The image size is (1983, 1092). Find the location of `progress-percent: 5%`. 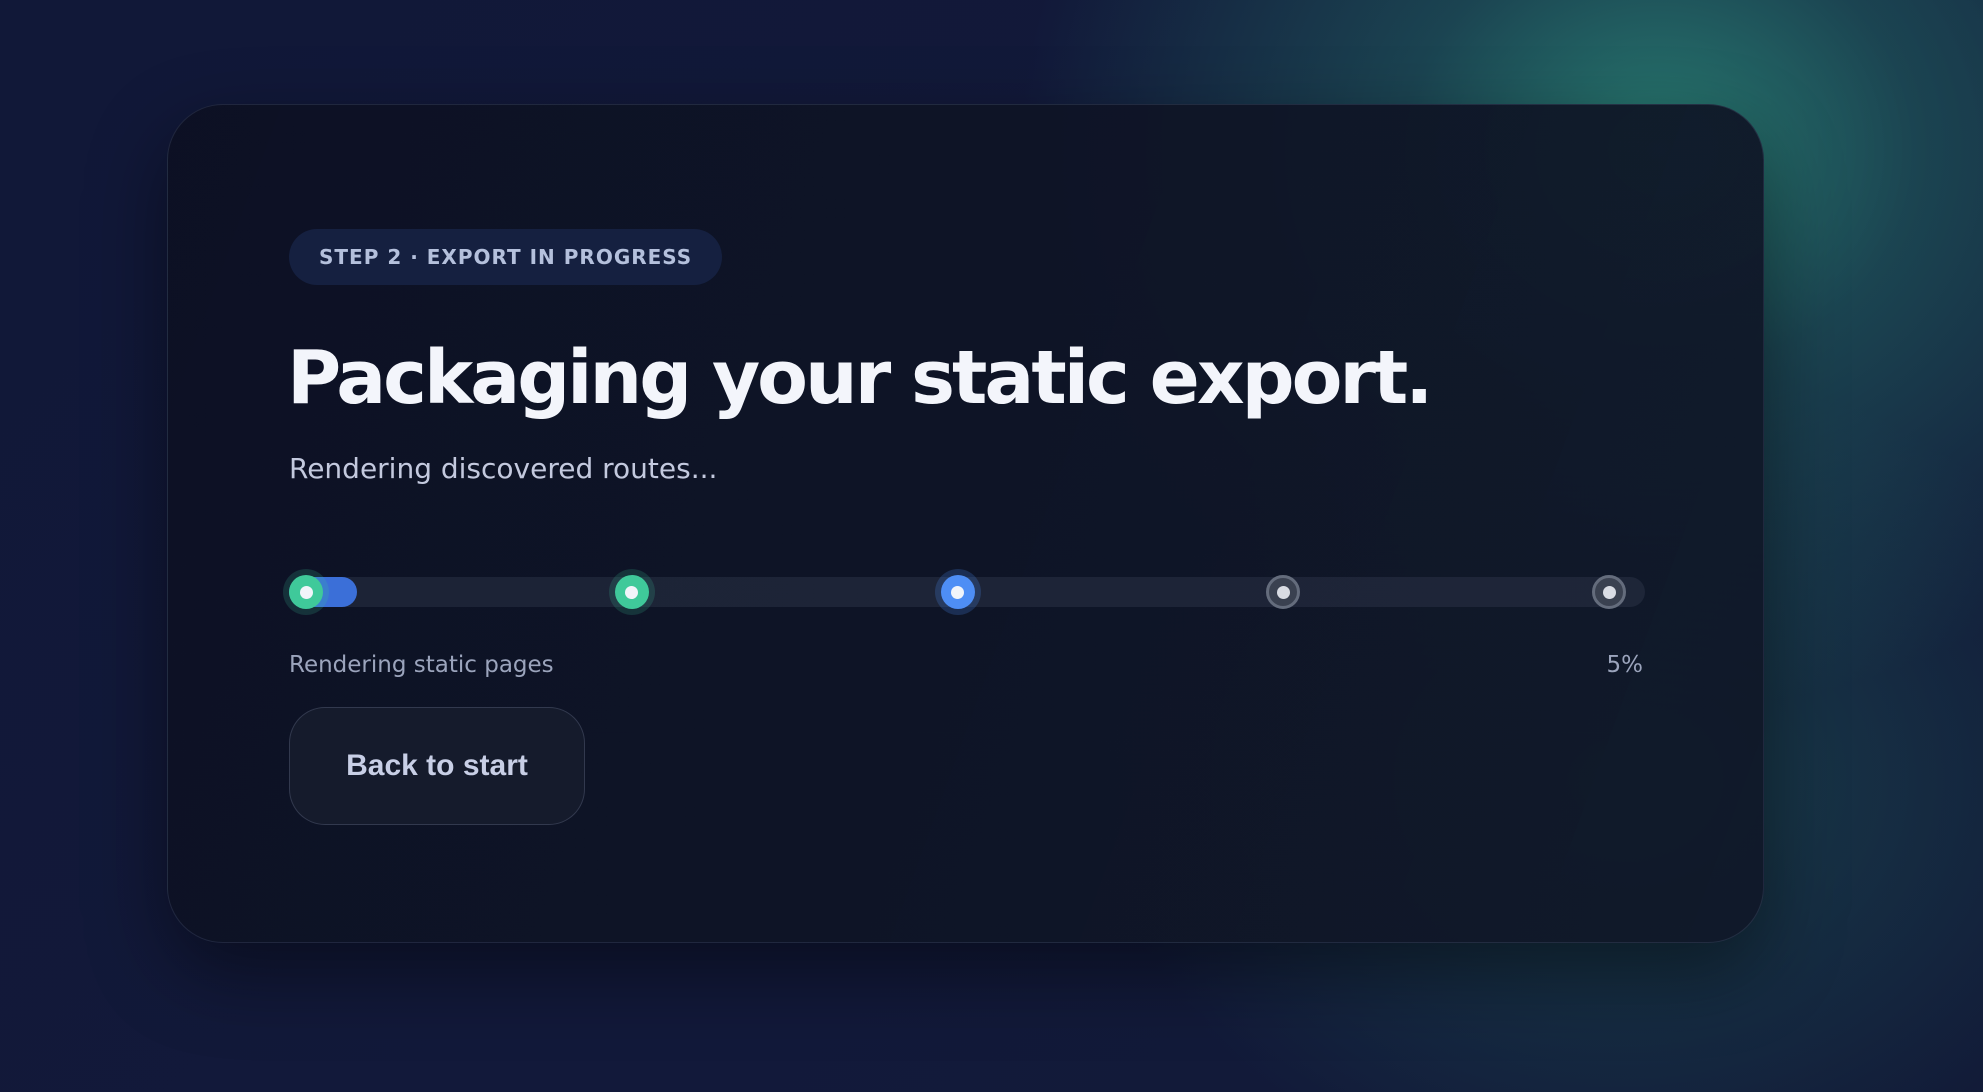

progress-percent: 5% is located at coordinates (1625, 665).